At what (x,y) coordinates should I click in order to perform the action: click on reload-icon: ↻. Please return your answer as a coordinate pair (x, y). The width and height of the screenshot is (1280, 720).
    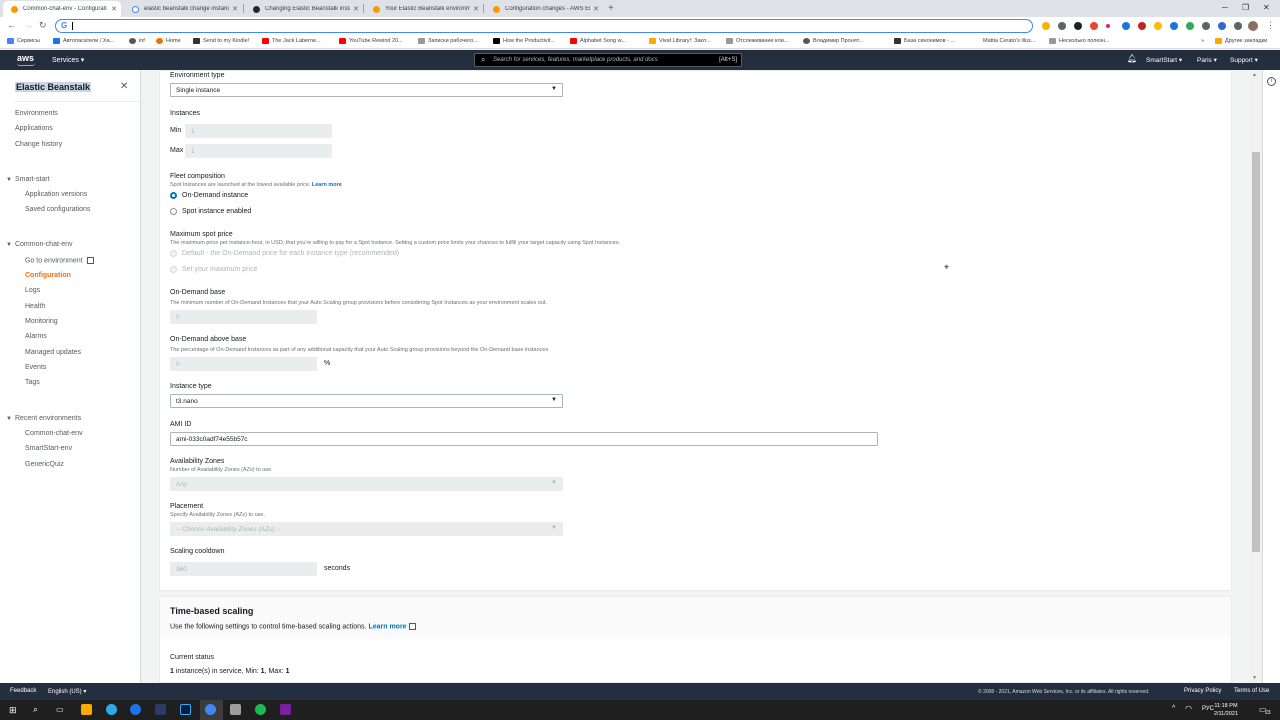
    Looking at the image, I should click on (43, 25).